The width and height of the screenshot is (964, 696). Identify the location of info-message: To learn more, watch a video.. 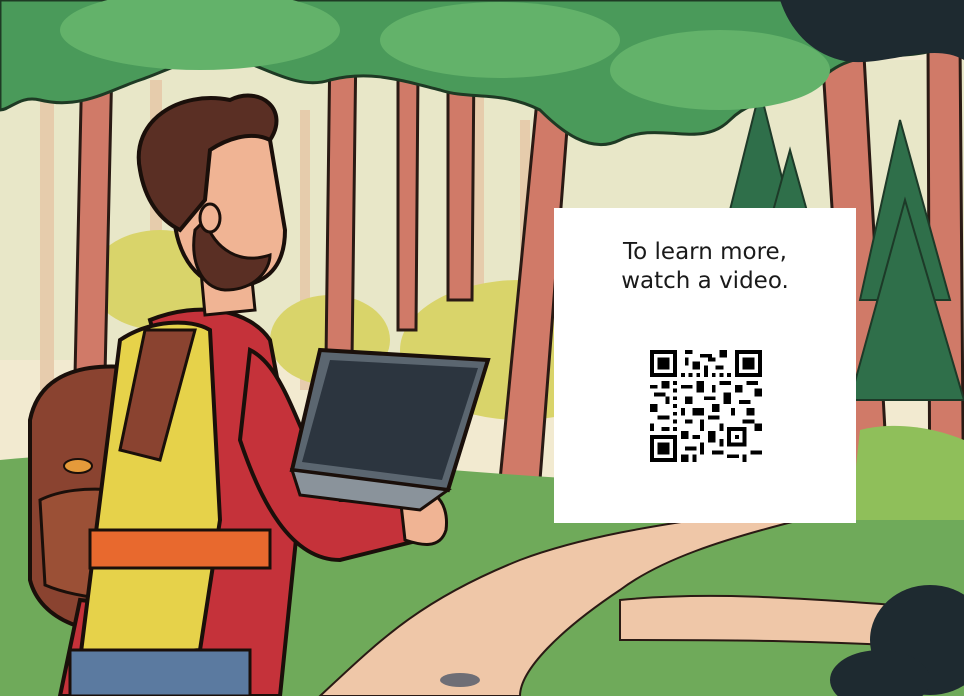
(705, 267).